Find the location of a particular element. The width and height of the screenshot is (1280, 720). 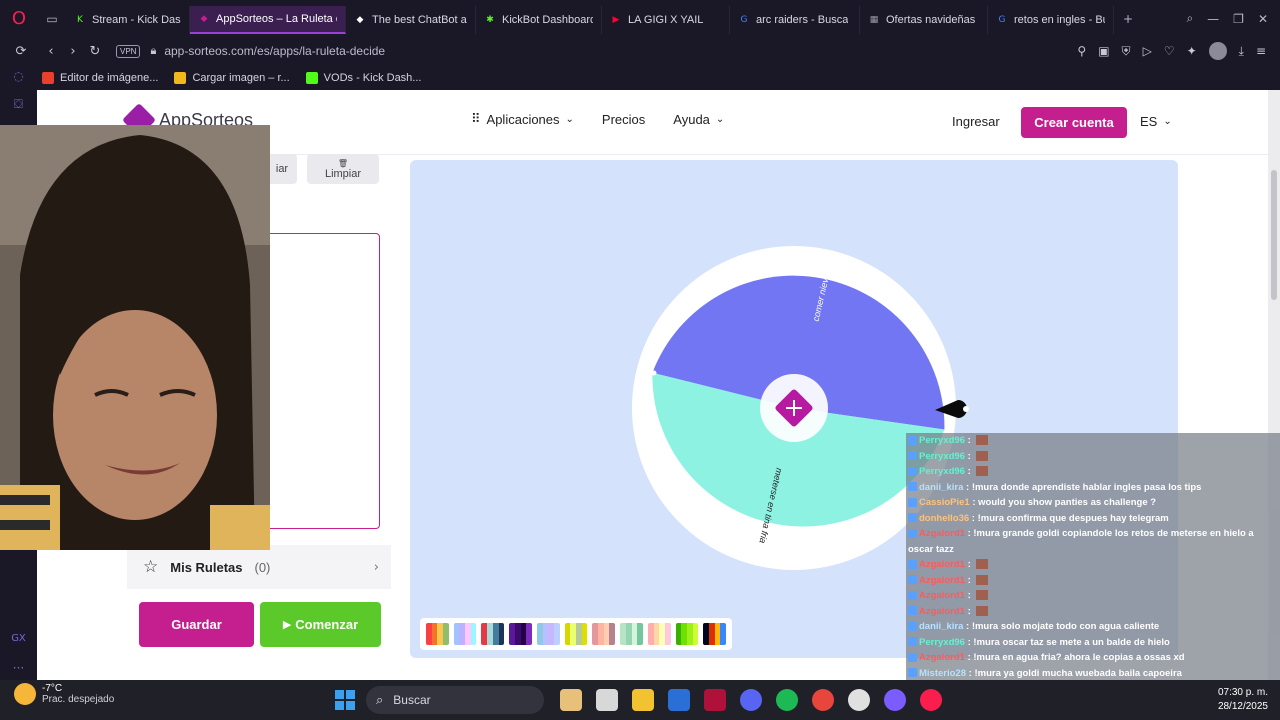

browser-tab: ◆ The best ChatBot a is located at coordinates (411, 19).